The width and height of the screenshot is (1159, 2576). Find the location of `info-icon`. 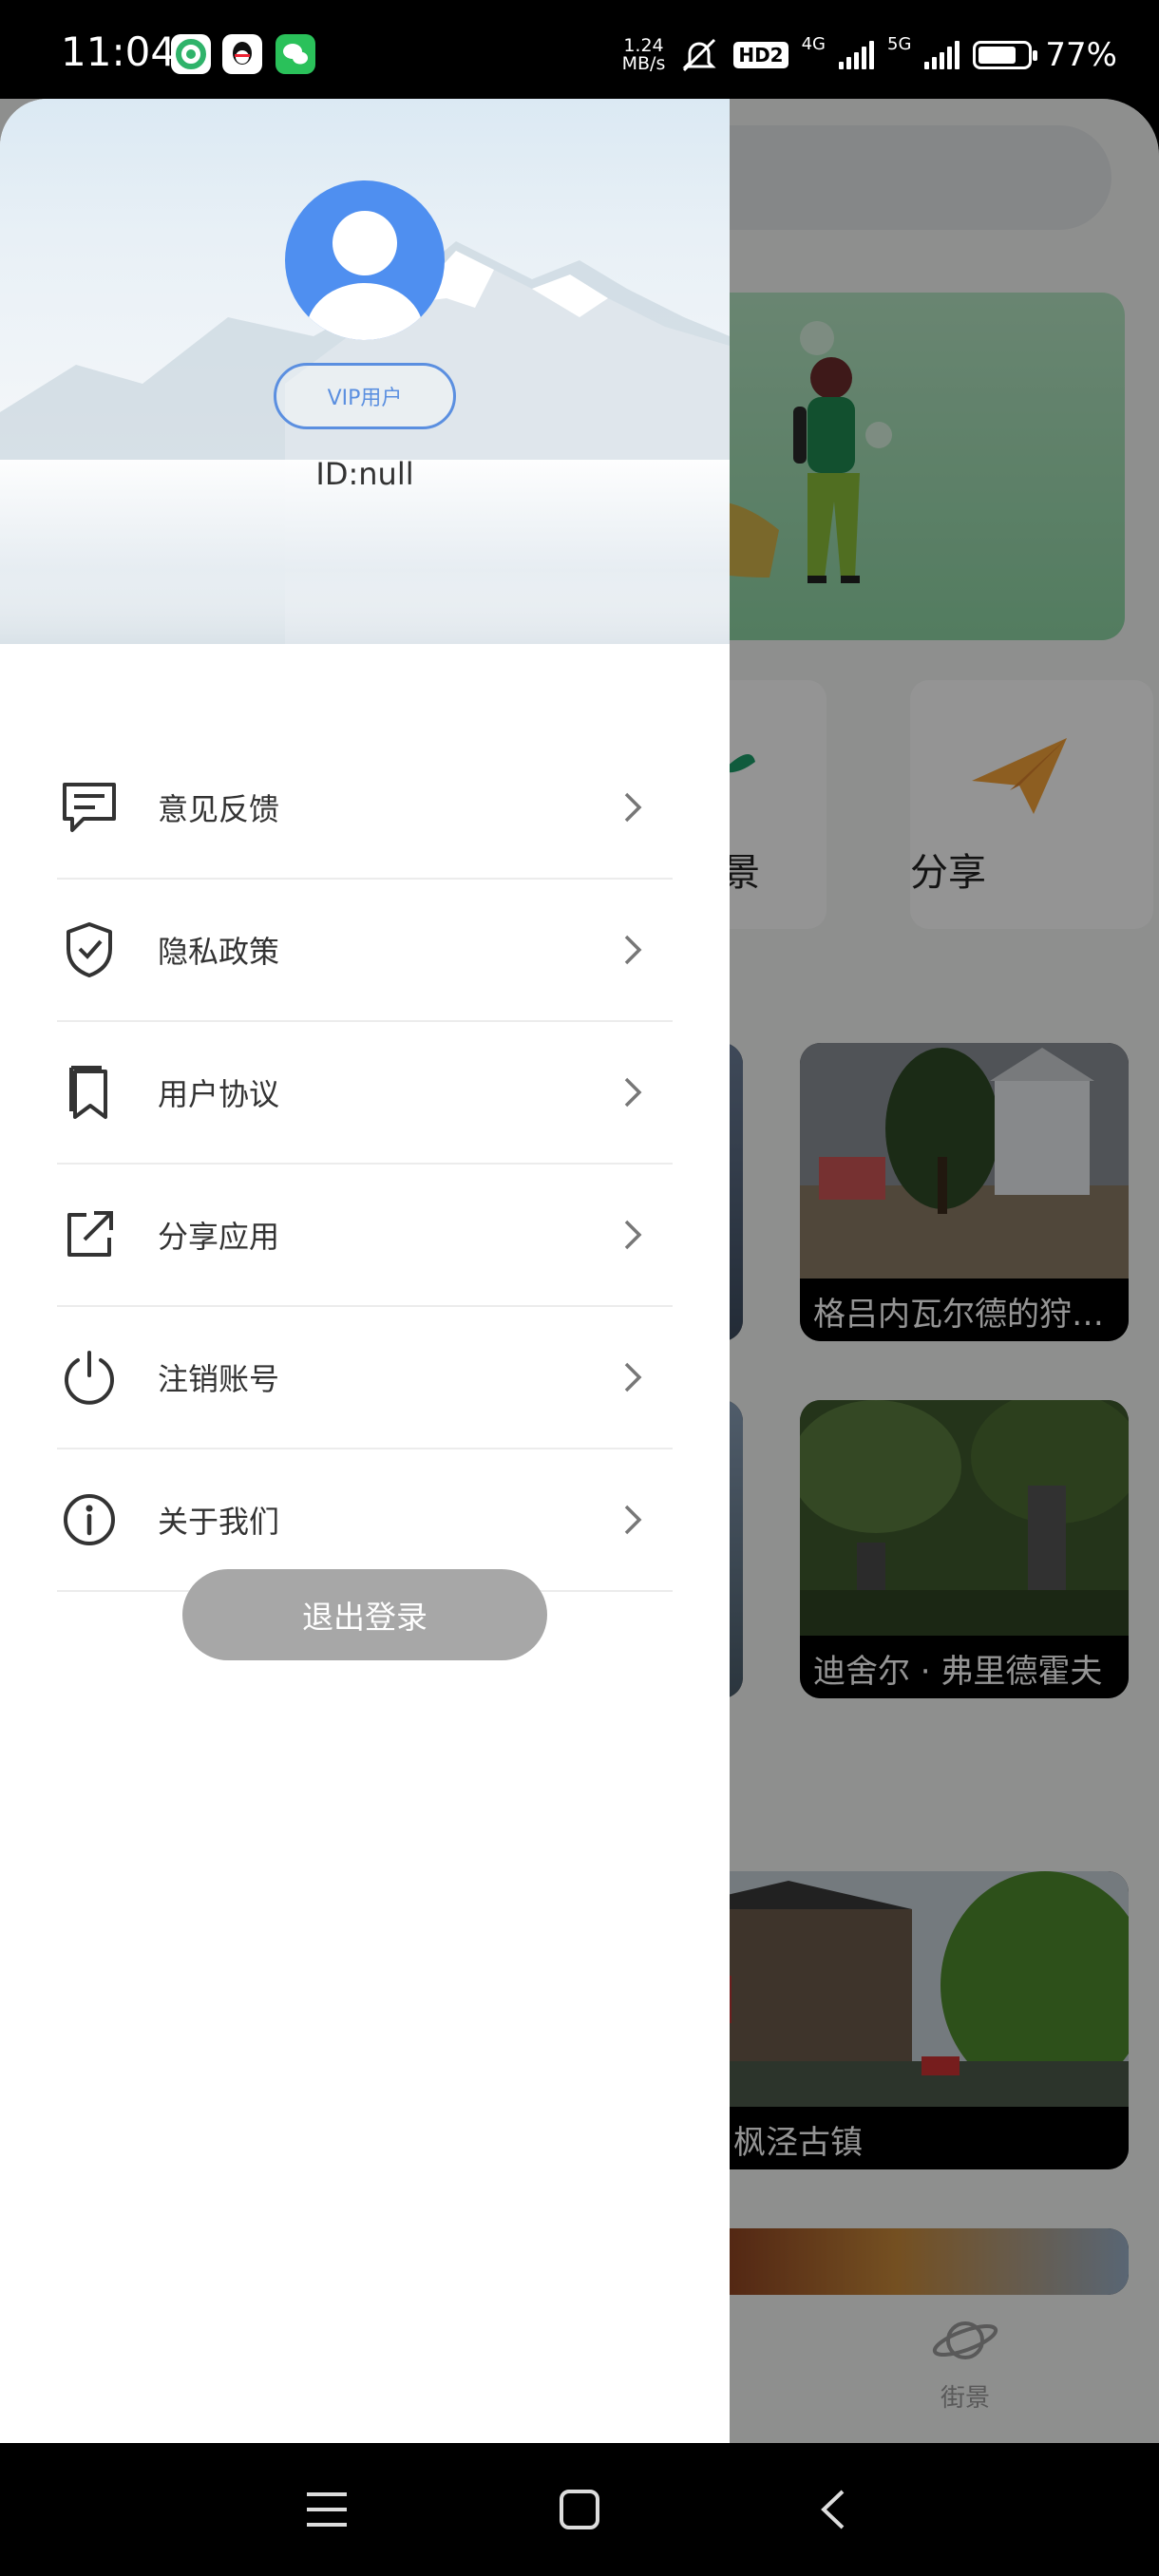

info-icon is located at coordinates (89, 1519).